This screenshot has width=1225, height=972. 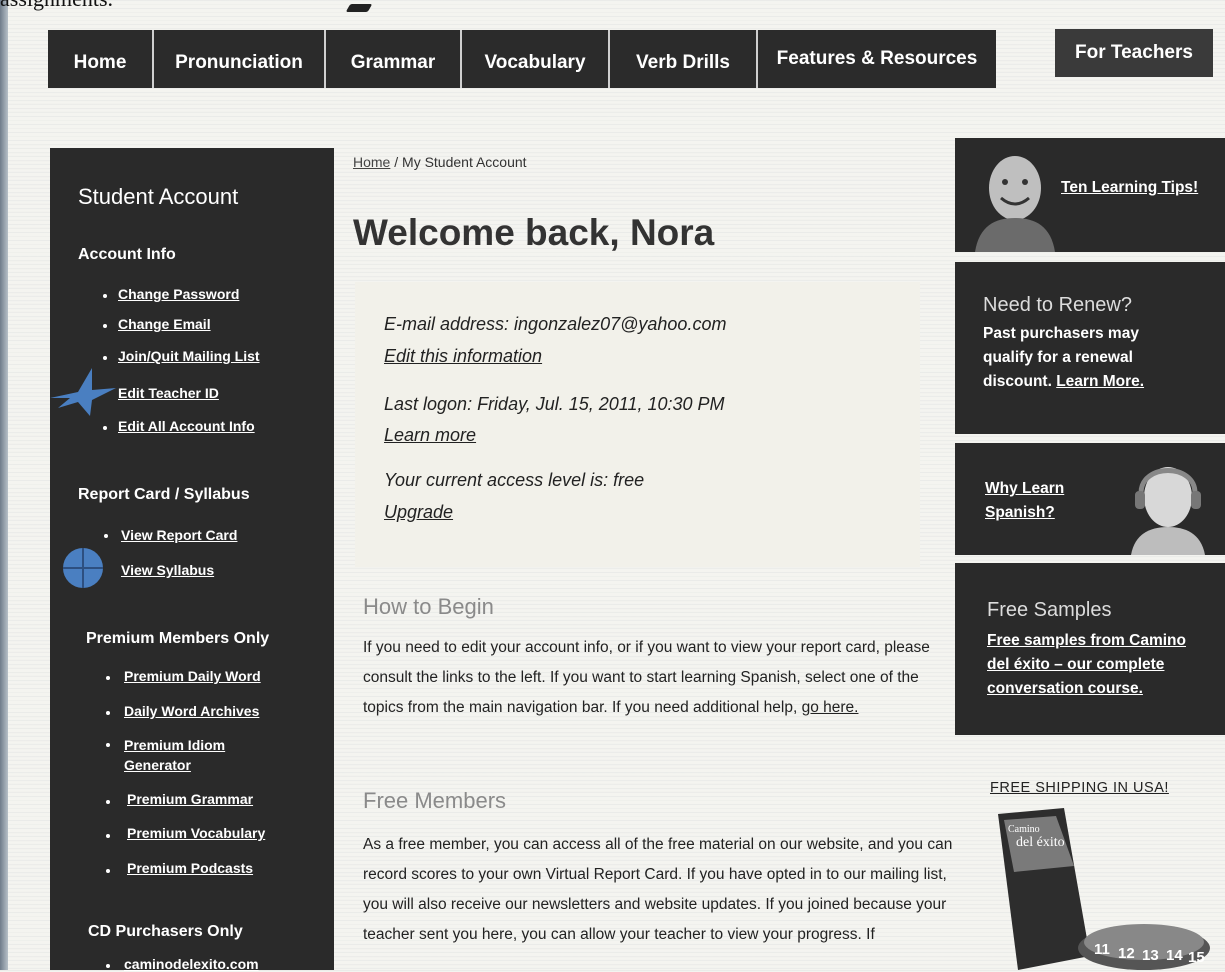 I want to click on breadcrumb: Home / My Student Account, so click(x=440, y=162).